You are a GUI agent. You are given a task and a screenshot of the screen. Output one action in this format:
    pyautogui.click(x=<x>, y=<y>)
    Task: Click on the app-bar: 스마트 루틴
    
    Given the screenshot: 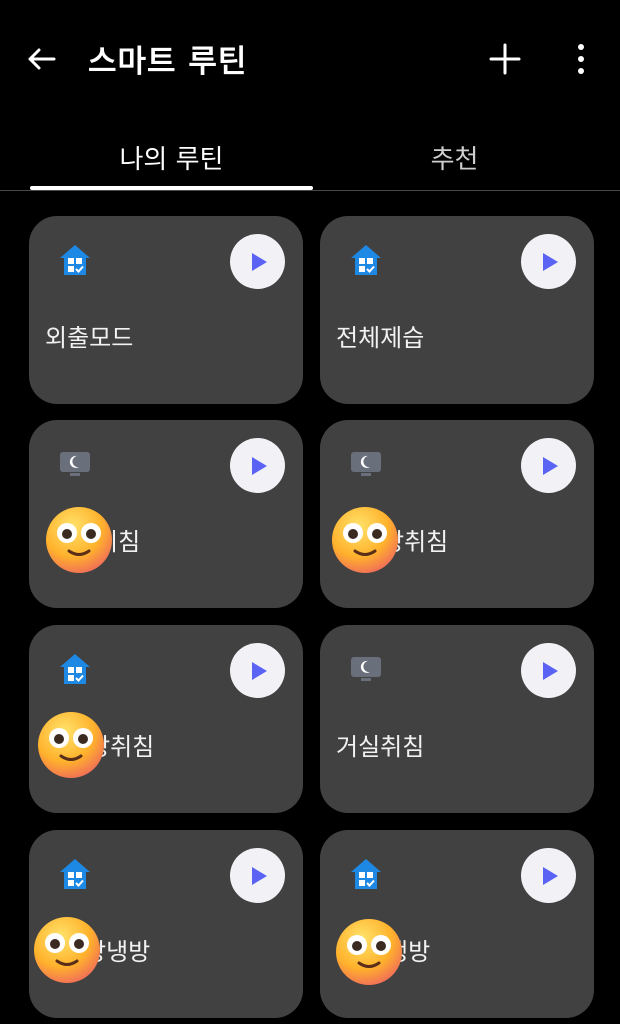 What is the action you would take?
    pyautogui.click(x=310, y=57)
    